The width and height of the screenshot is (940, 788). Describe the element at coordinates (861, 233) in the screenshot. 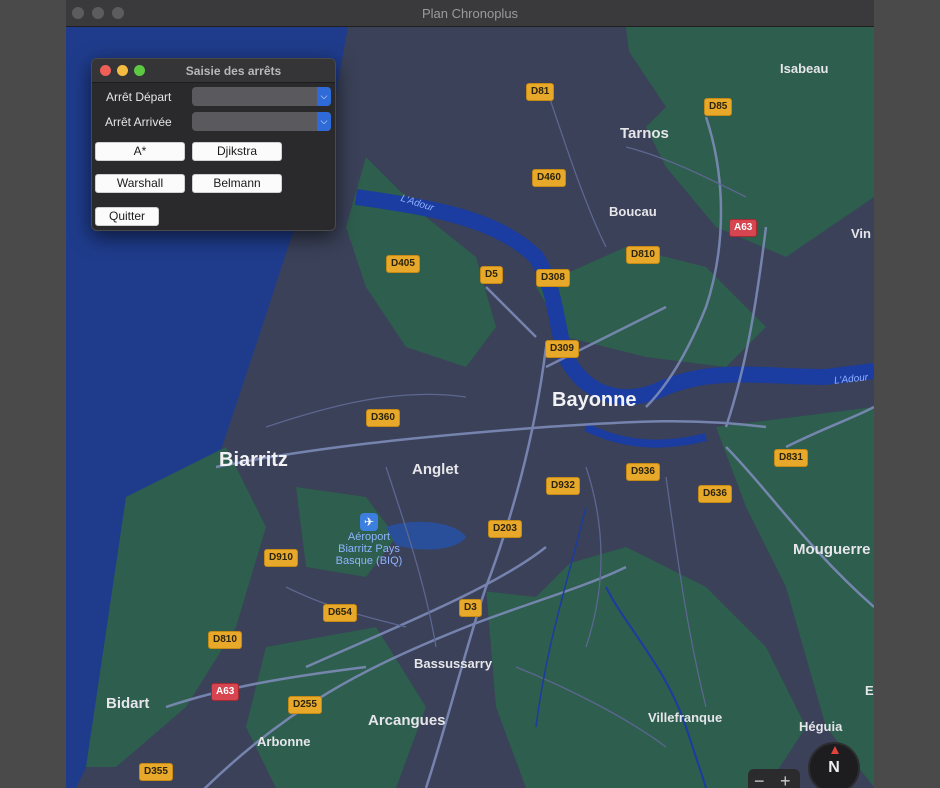

I see `place-vin: Vin` at that location.